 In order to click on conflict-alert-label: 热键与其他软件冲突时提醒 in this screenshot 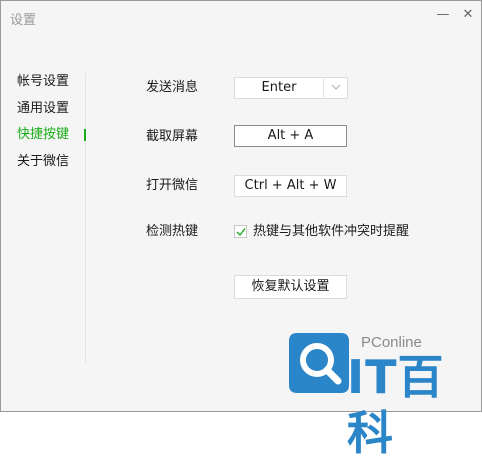, I will do `click(331, 232)`.